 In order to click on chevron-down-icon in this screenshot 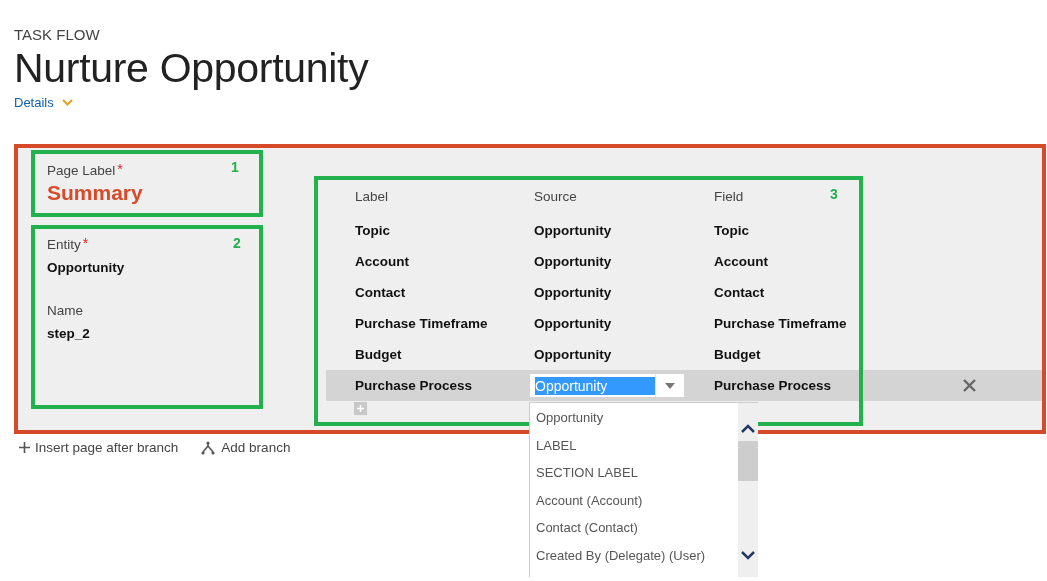, I will do `click(748, 556)`.